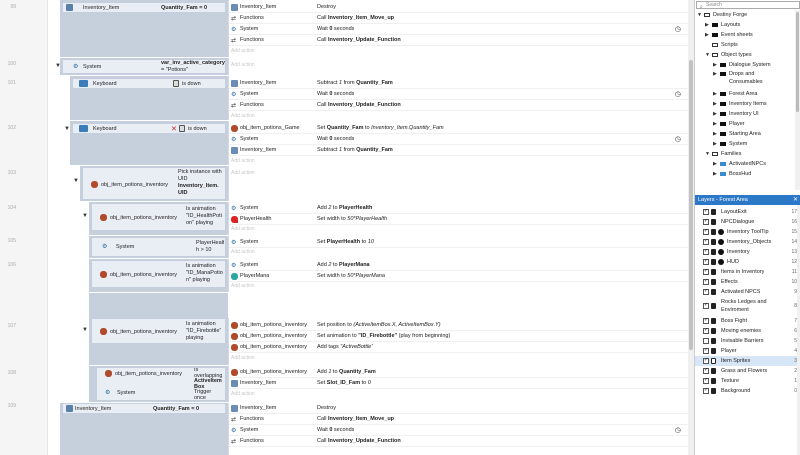  Describe the element at coordinates (746, 381) in the screenshot. I see `layer-row: Texture1` at that location.